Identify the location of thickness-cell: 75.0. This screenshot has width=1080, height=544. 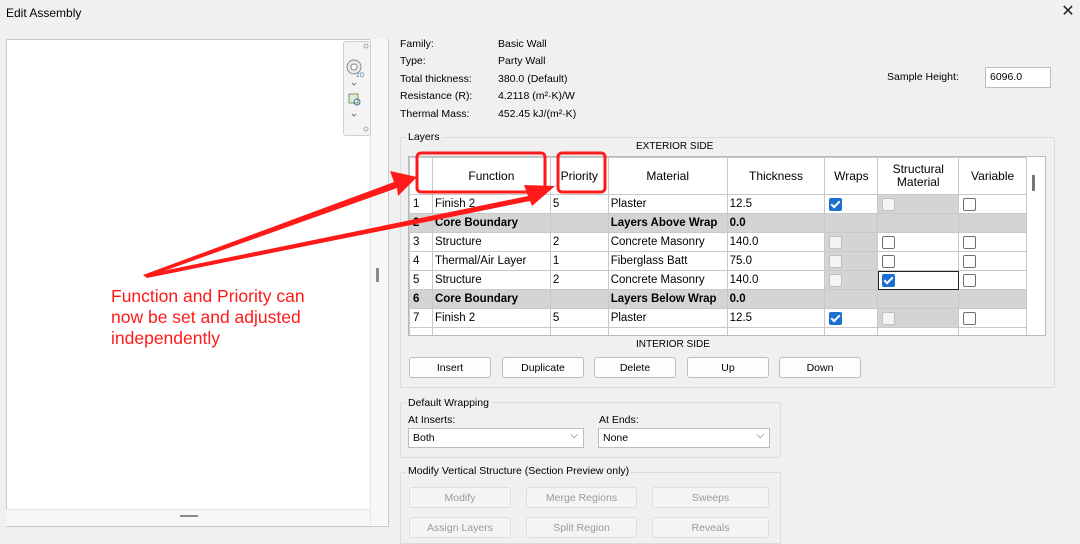
(776, 261).